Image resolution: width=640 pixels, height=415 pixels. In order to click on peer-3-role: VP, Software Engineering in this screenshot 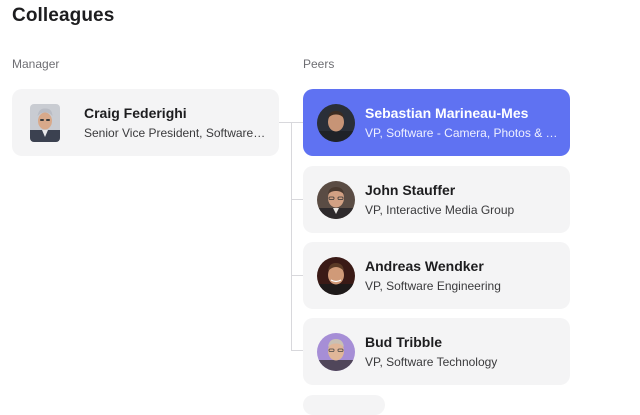, I will do `click(433, 286)`.